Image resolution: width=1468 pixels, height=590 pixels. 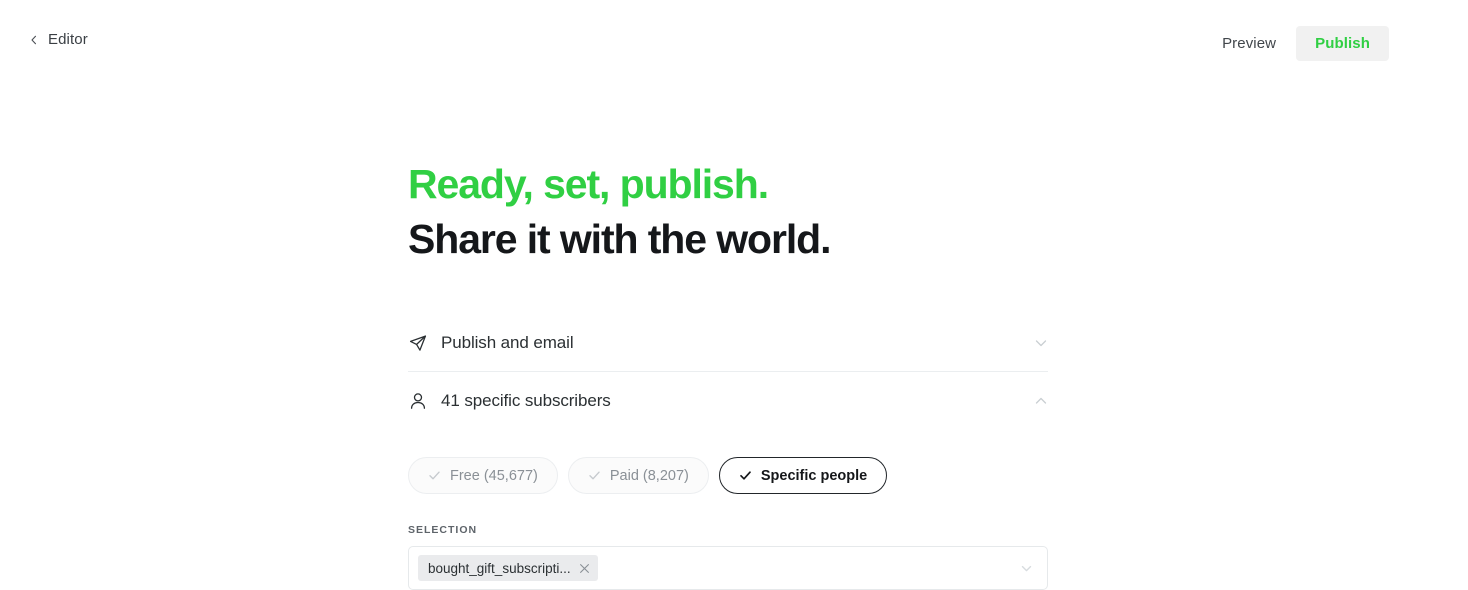 What do you see at coordinates (68, 39) in the screenshot?
I see `back-to-editor-label: Editor` at bounding box center [68, 39].